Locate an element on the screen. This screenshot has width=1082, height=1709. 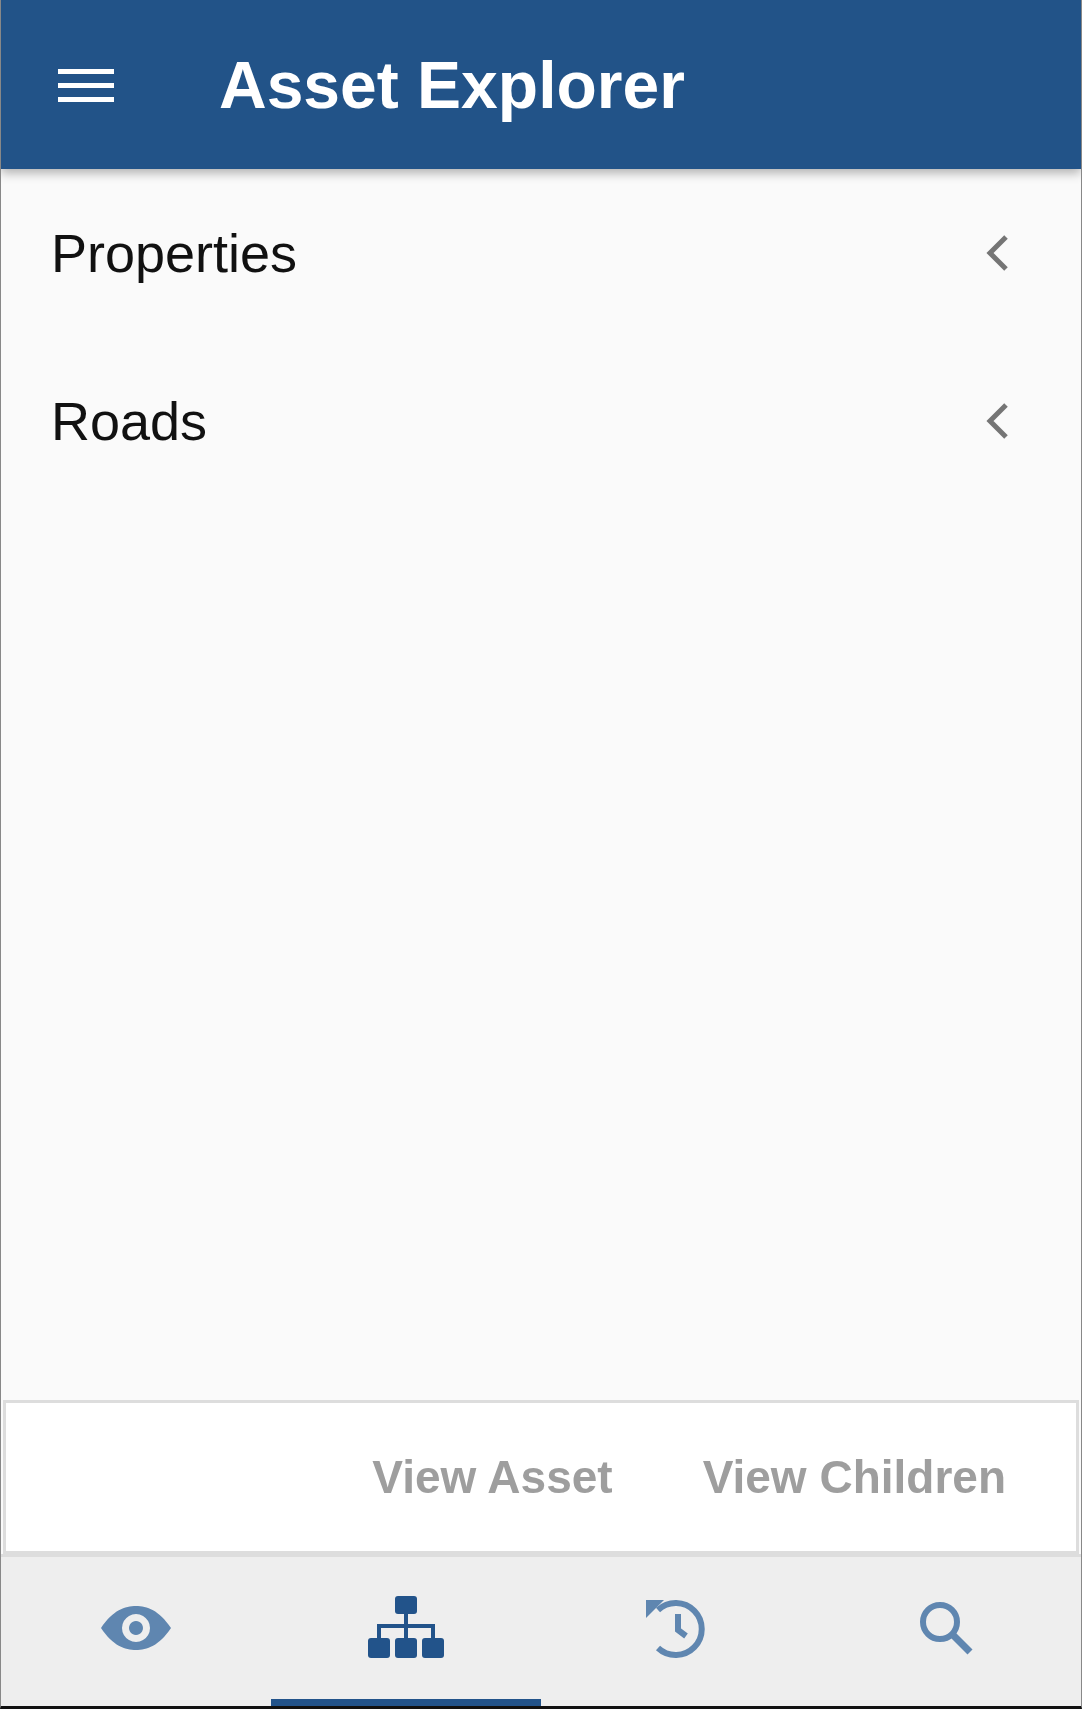
tree-item: Properties is located at coordinates (541, 253).